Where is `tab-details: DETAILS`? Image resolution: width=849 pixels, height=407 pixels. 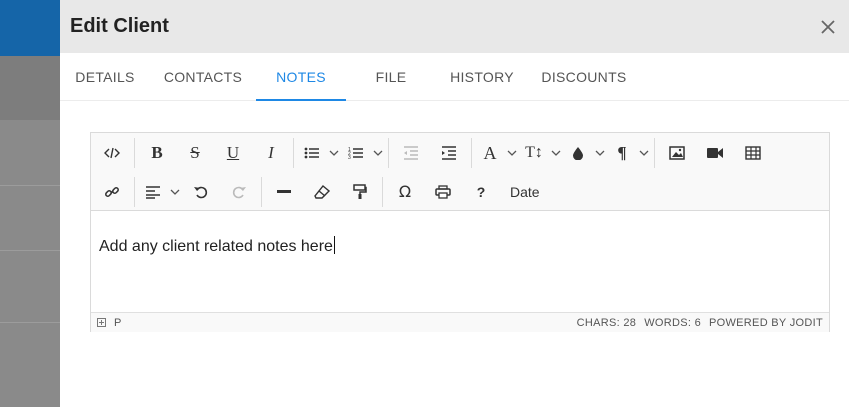 tab-details: DETAILS is located at coordinates (105, 76).